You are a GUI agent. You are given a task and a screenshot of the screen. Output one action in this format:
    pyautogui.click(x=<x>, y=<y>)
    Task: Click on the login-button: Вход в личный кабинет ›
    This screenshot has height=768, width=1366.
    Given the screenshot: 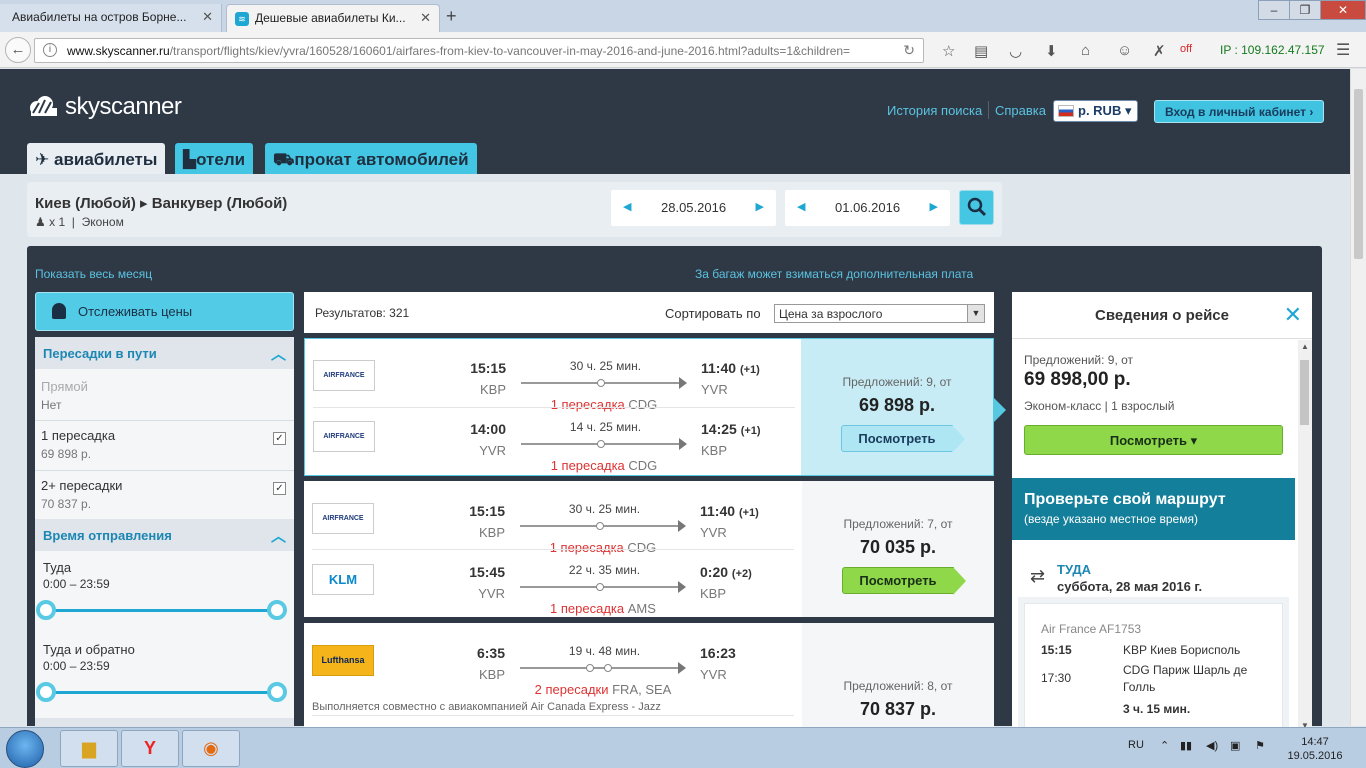 What is the action you would take?
    pyautogui.click(x=1239, y=111)
    